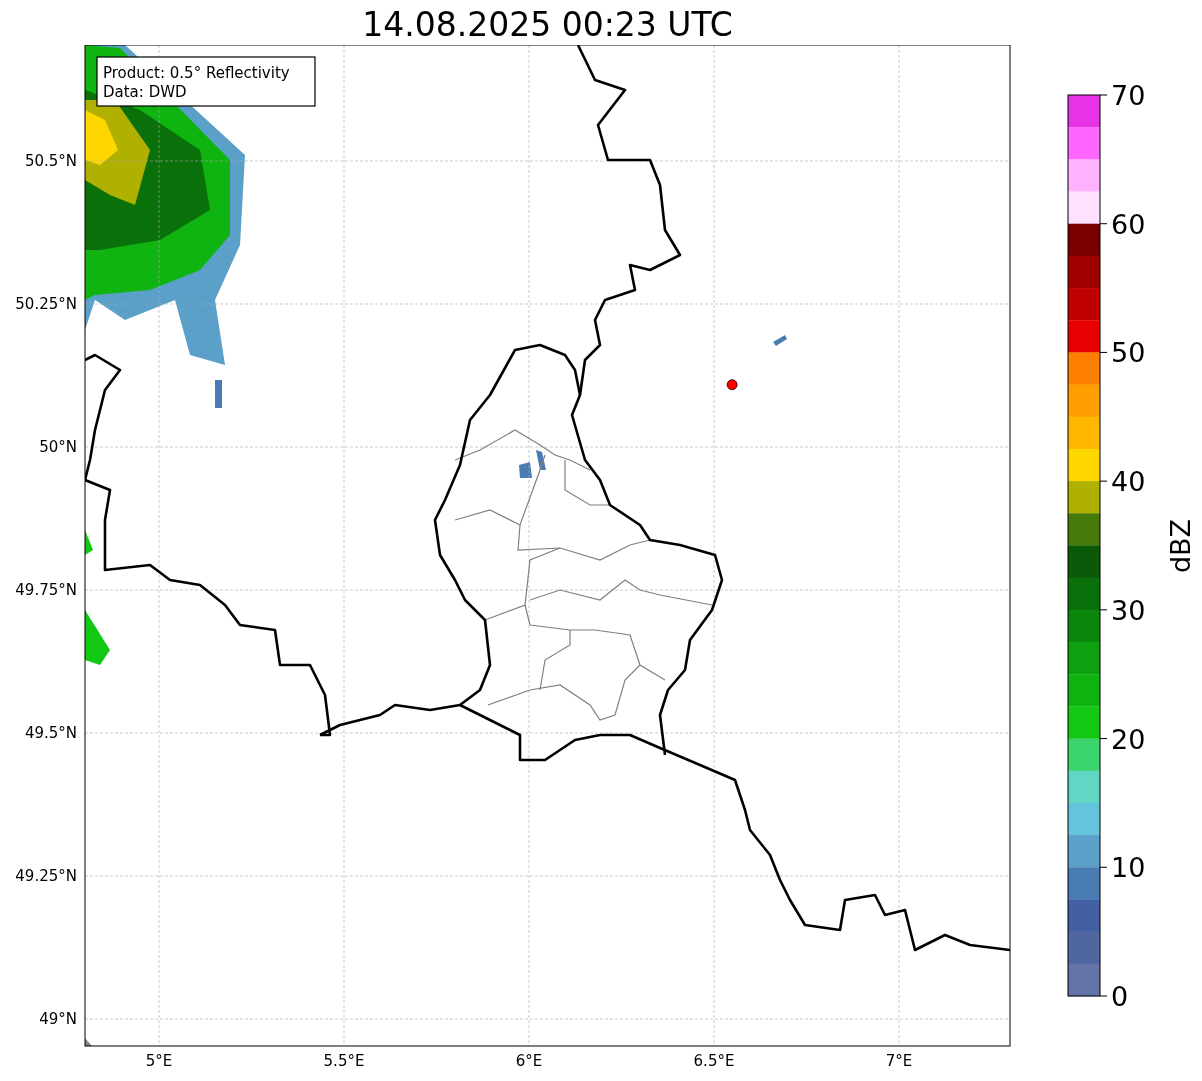  I want to click on colorbar-label: dBZ, so click(1180, 546).